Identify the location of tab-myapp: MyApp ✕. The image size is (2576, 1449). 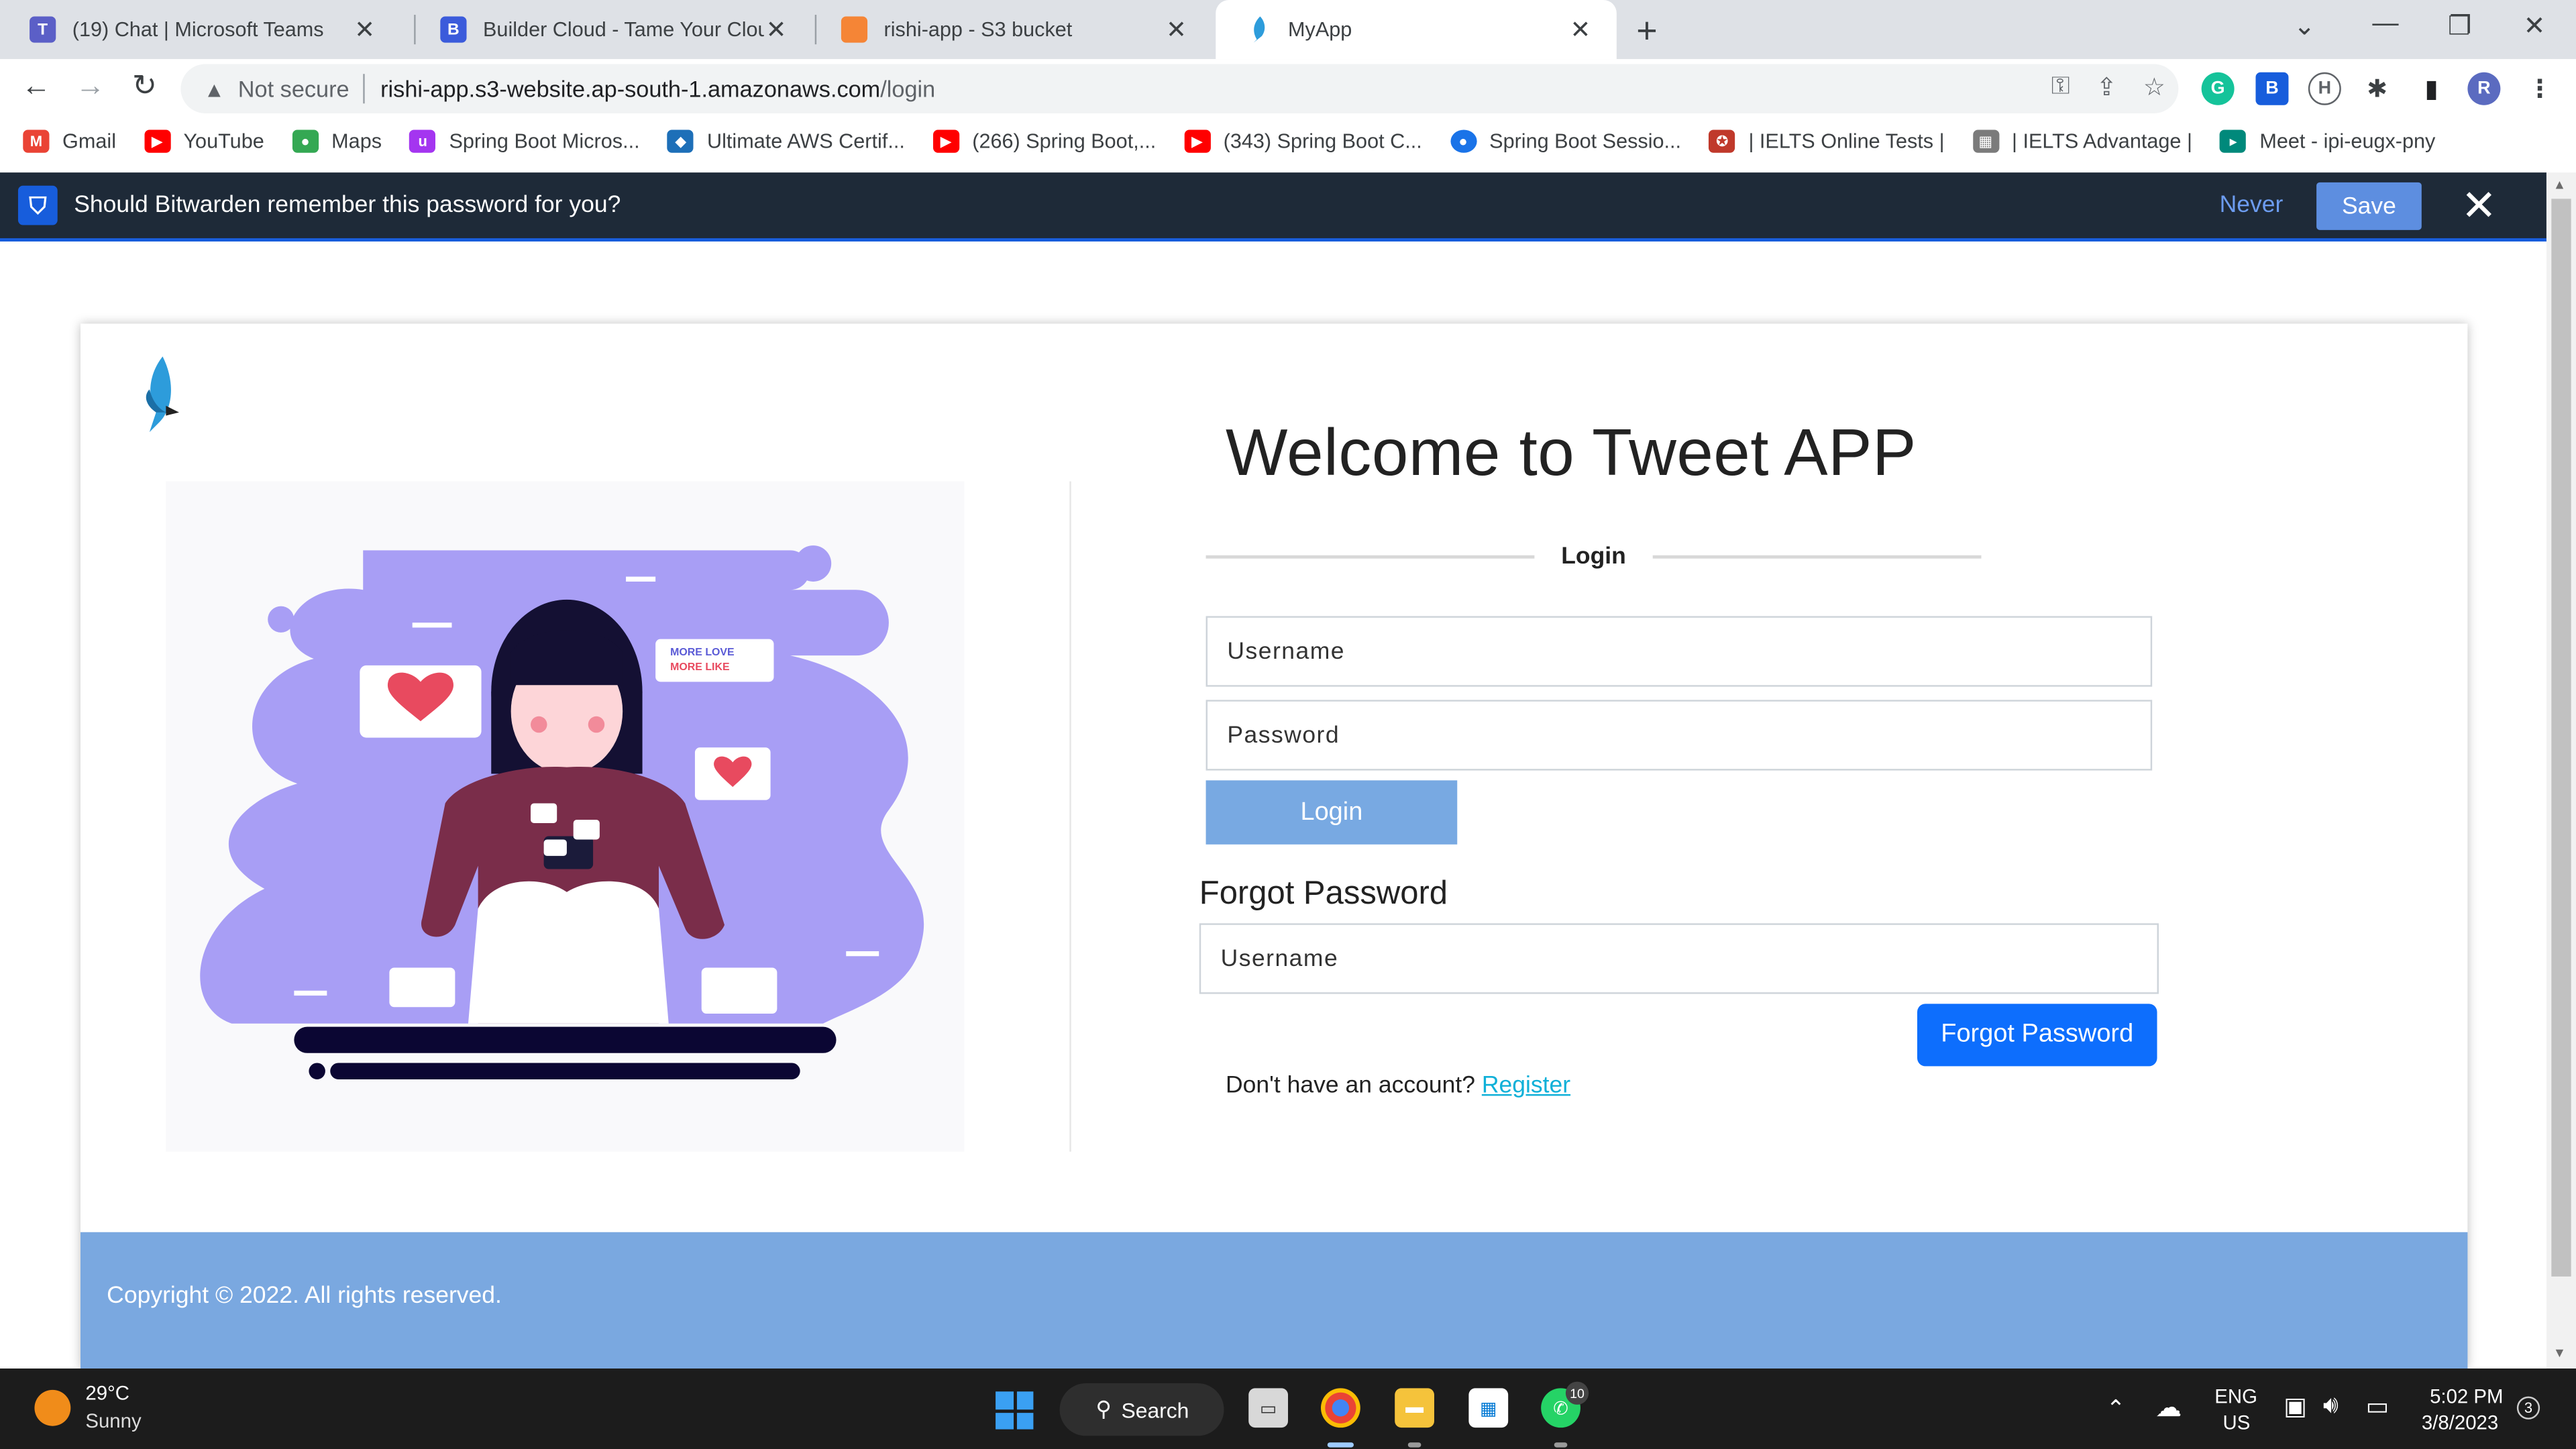
(1416, 30).